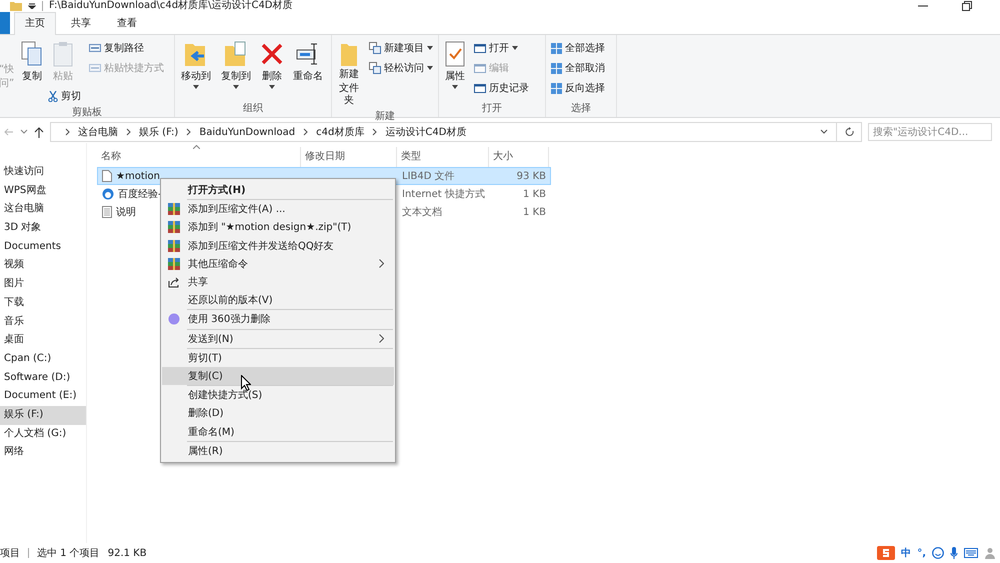  Describe the element at coordinates (581, 109) in the screenshot. I see `group-label: 选择` at that location.